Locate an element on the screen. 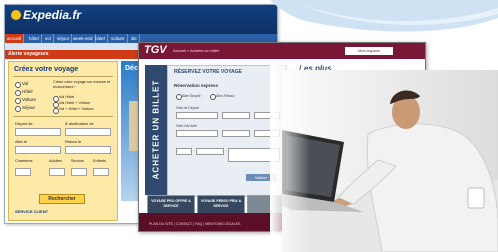 The image size is (498, 252). aller-simple-label: Aller Simple is located at coordinates (191, 96).